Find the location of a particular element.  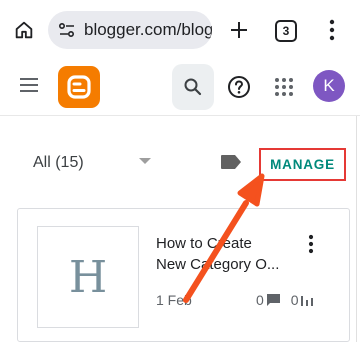

menu-icon is located at coordinates (32, 88).